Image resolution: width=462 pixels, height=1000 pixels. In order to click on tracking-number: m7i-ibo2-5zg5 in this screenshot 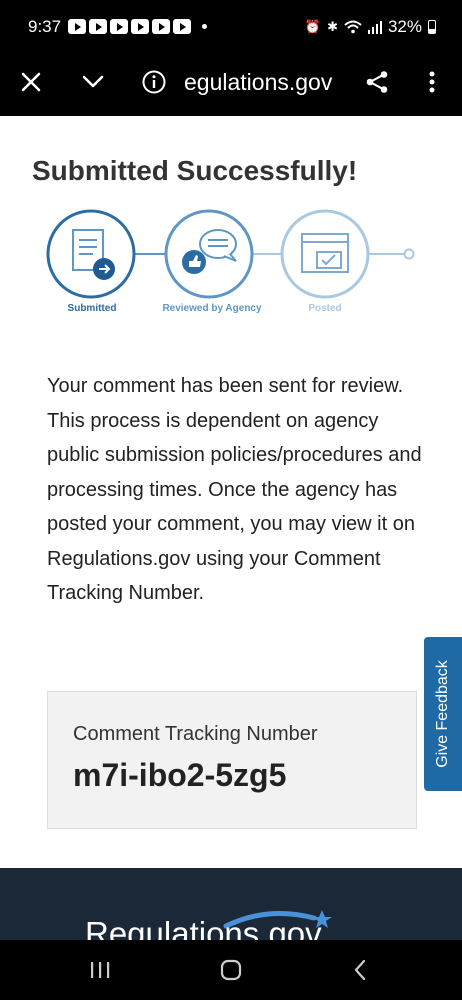, I will do `click(180, 775)`.